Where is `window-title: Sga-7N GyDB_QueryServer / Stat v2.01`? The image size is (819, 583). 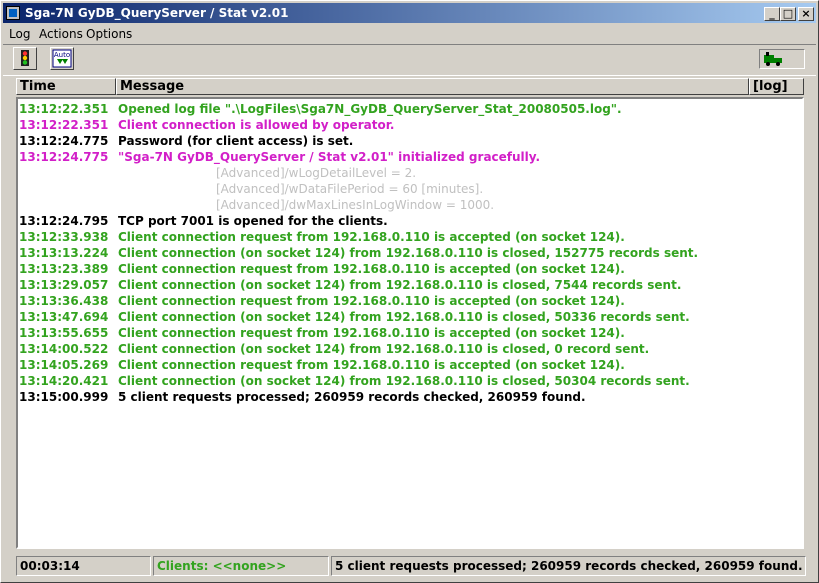
window-title: Sga-7N GyDB_QueryServer / Stat v2.01 is located at coordinates (157, 13).